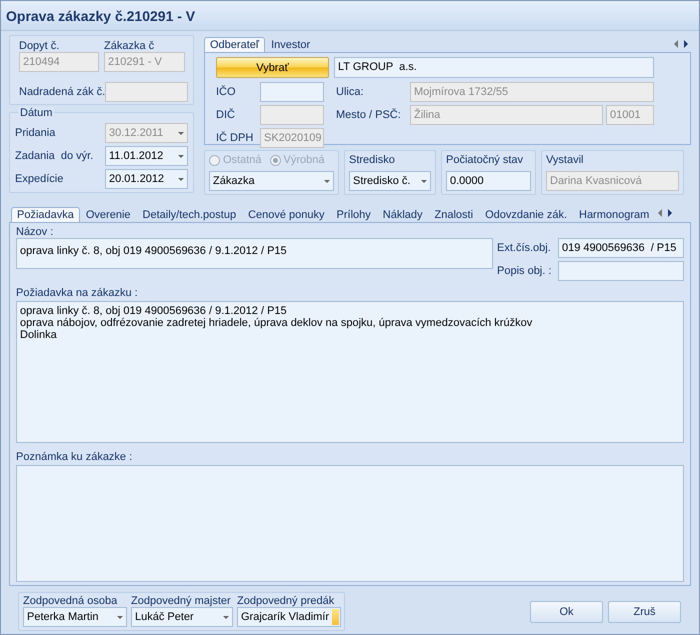 The width and height of the screenshot is (700, 635). I want to click on window-title: Oprava zákazky č.210291 - V, so click(101, 16).